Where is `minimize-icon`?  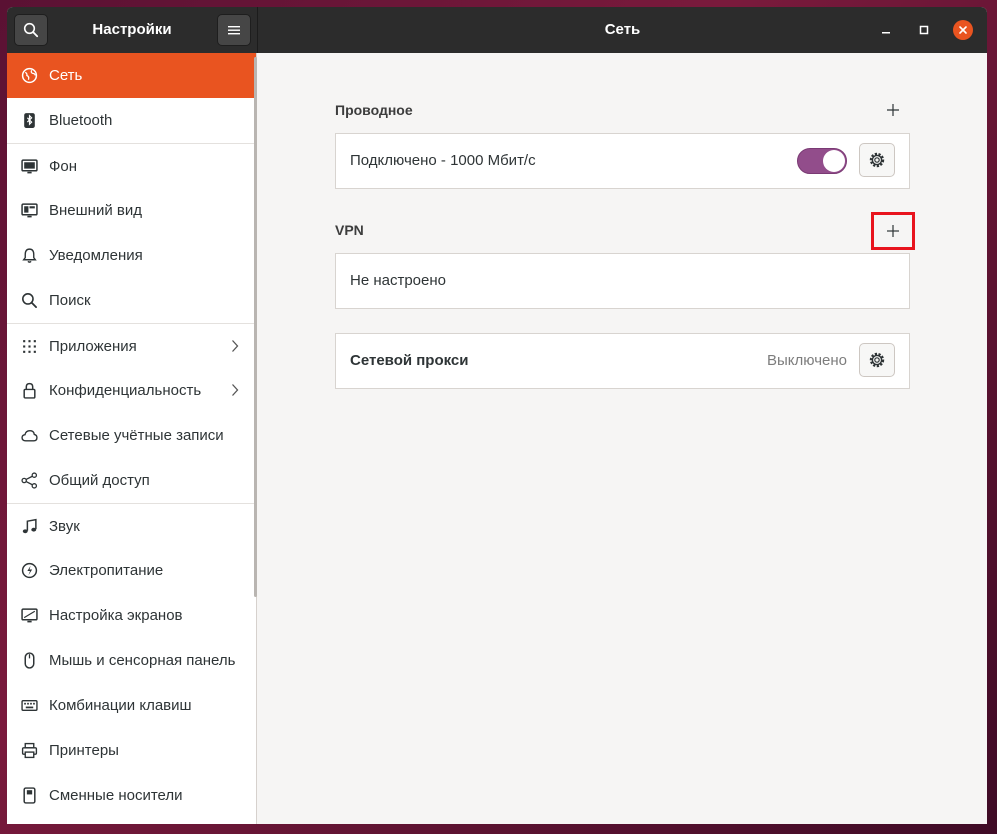
minimize-icon is located at coordinates (886, 33).